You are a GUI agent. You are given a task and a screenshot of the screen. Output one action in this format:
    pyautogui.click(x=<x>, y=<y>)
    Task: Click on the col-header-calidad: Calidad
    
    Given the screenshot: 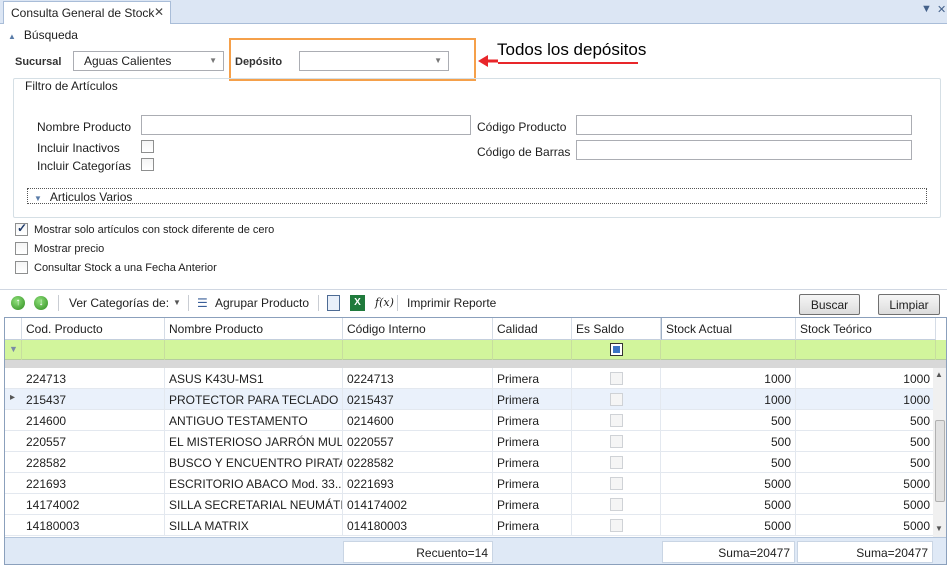 What is the action you would take?
    pyautogui.click(x=532, y=329)
    